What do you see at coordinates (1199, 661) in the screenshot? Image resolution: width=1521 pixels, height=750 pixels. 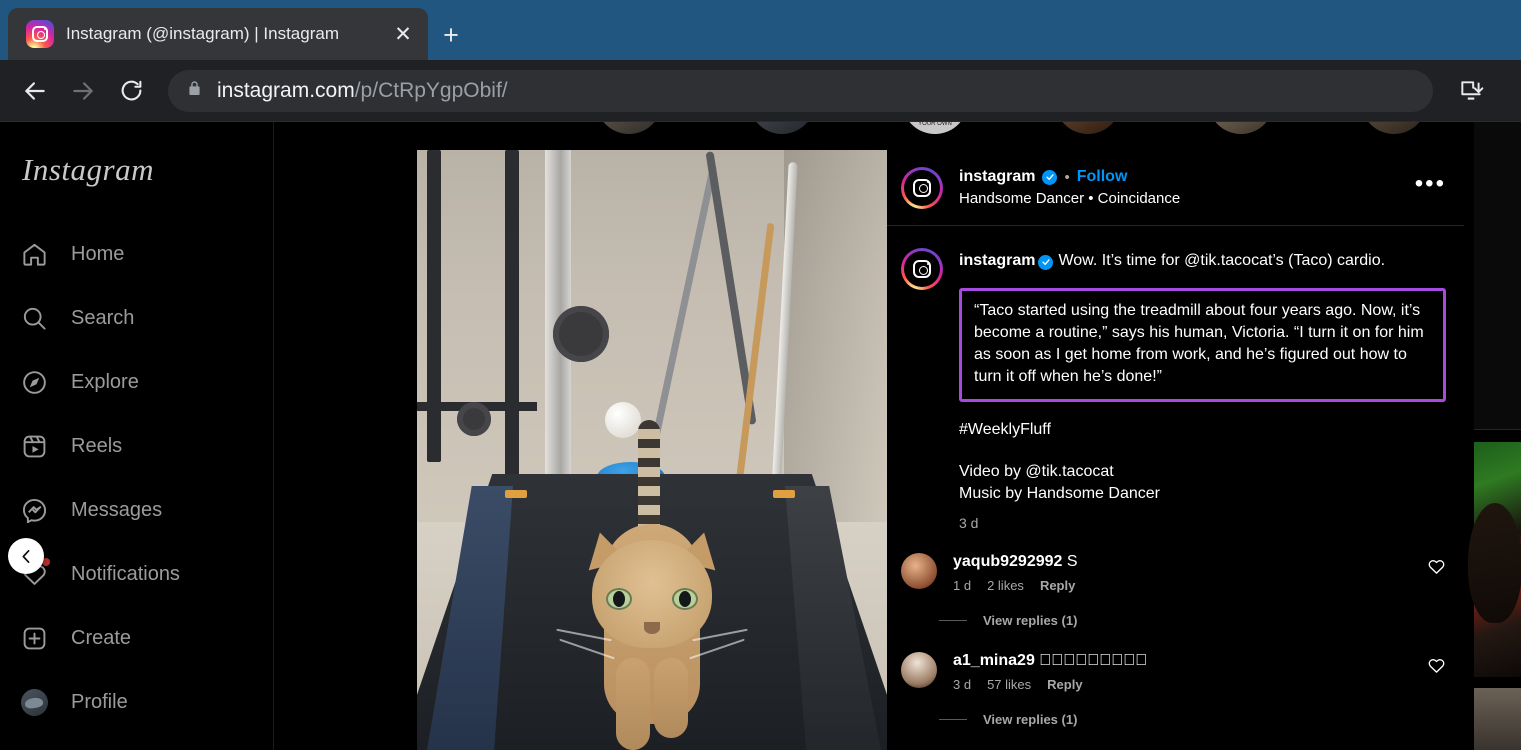 I see `comment-body: a1_mina29 􀀀􀀀􀀀􀀀􀀀􀀀􀀀􀀀􀀀` at bounding box center [1199, 661].